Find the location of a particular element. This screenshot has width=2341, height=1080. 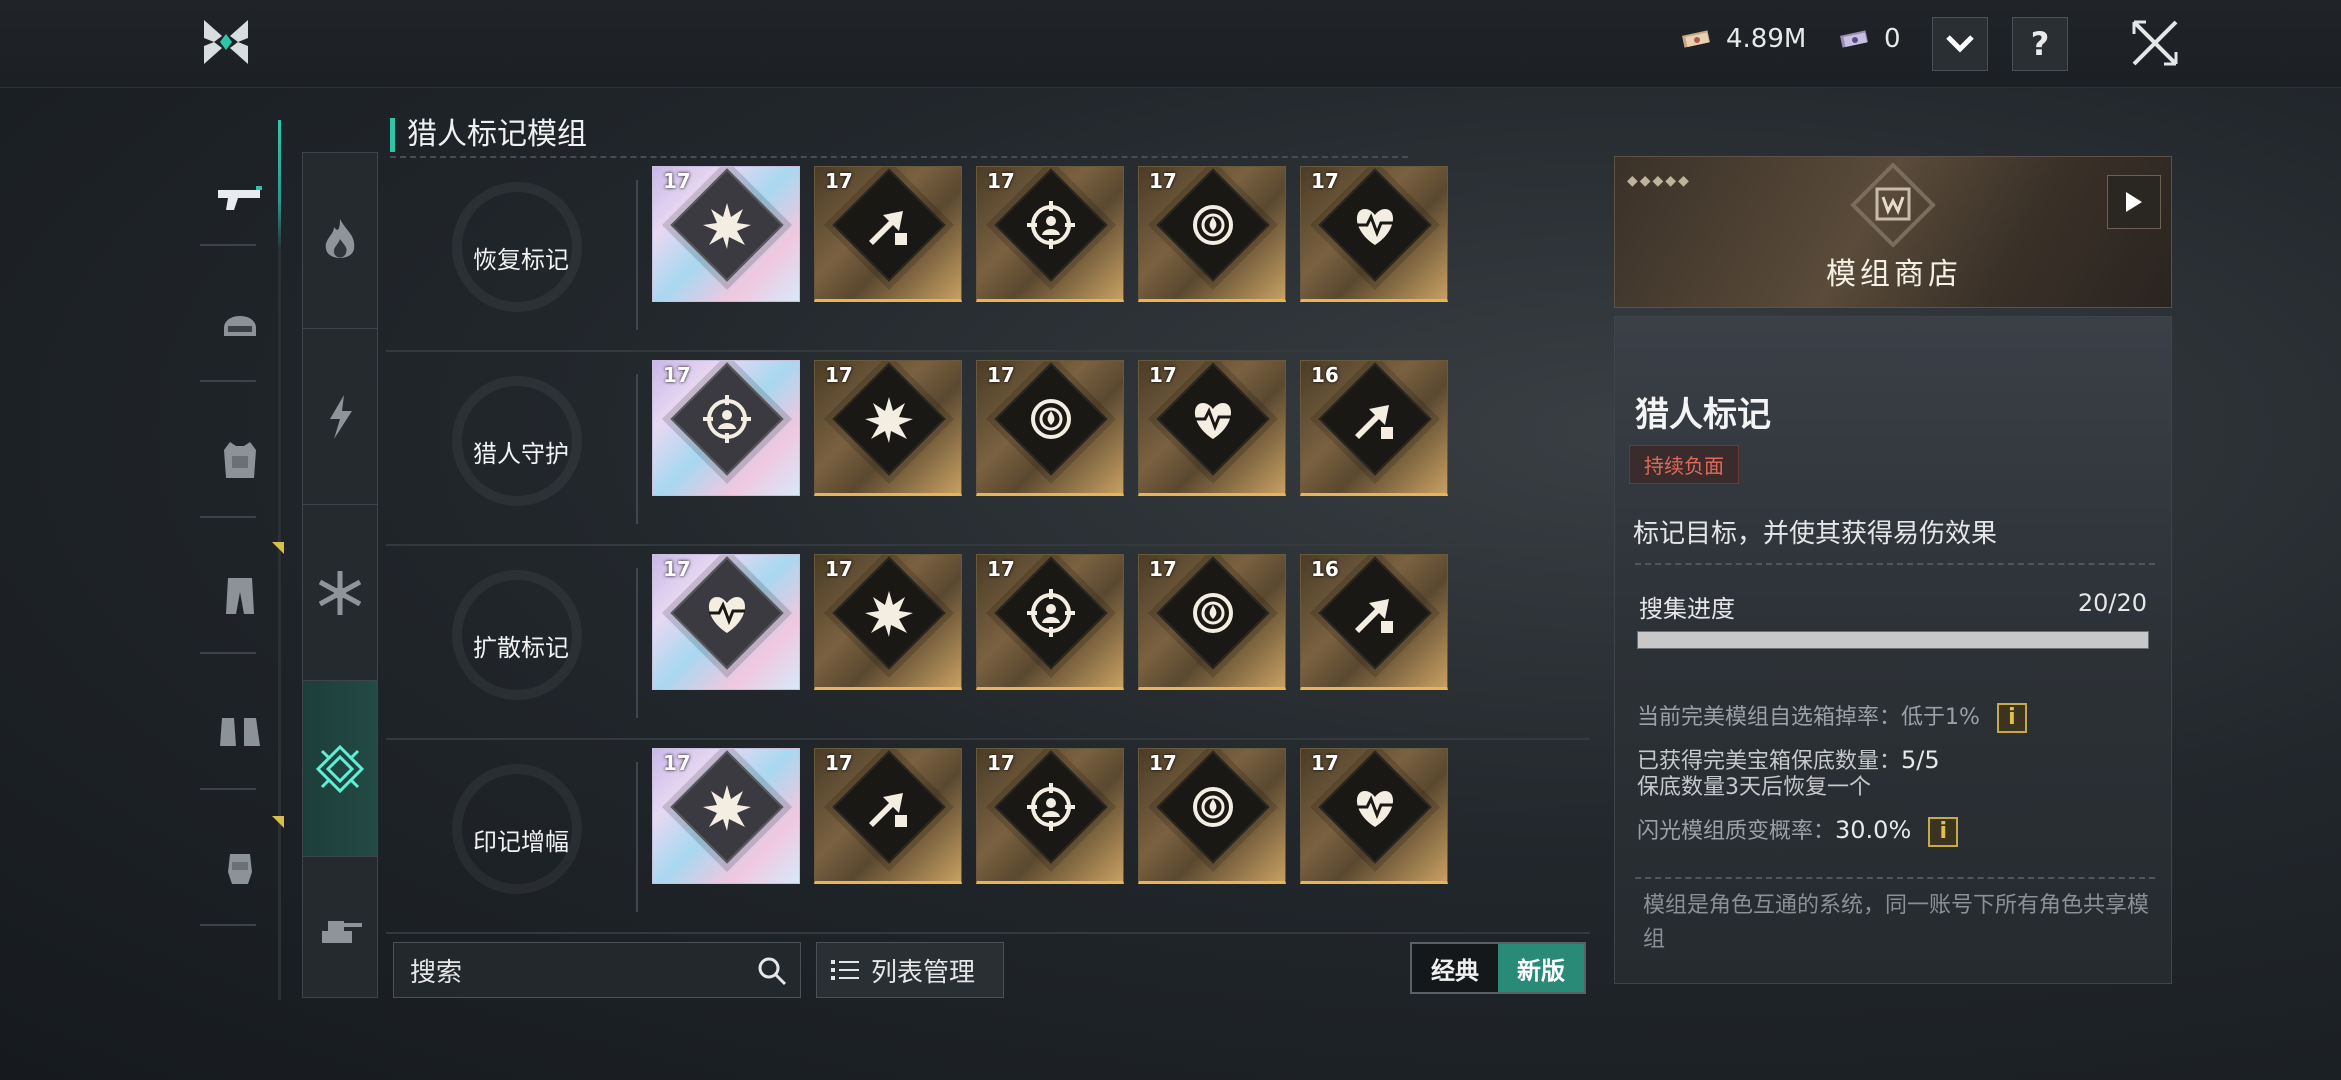

category-hunter-mark is located at coordinates (340, 769).